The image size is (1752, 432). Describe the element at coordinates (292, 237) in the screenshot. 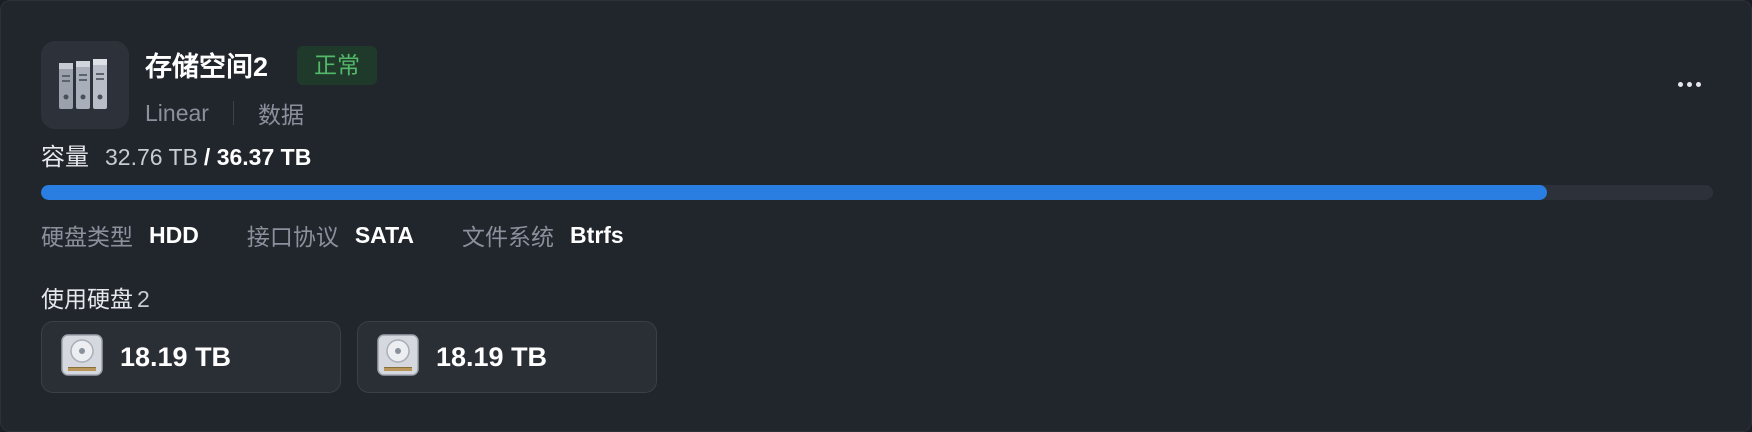

I see `property-label: 接口协议` at that location.